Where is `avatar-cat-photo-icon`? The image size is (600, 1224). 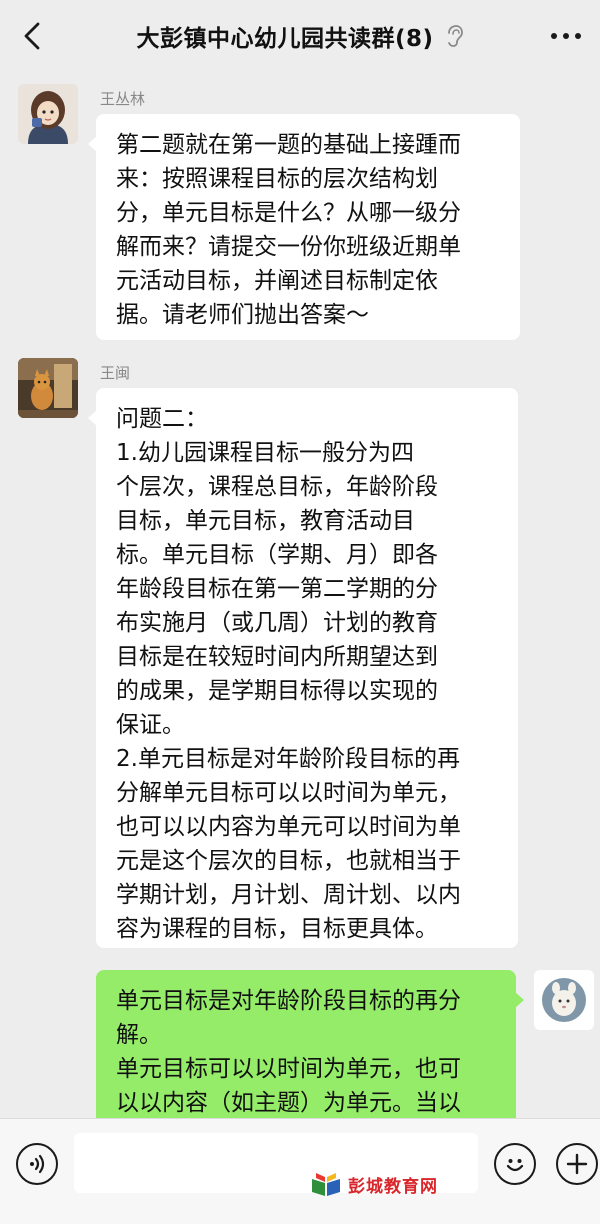
avatar-cat-photo-icon is located at coordinates (48, 388).